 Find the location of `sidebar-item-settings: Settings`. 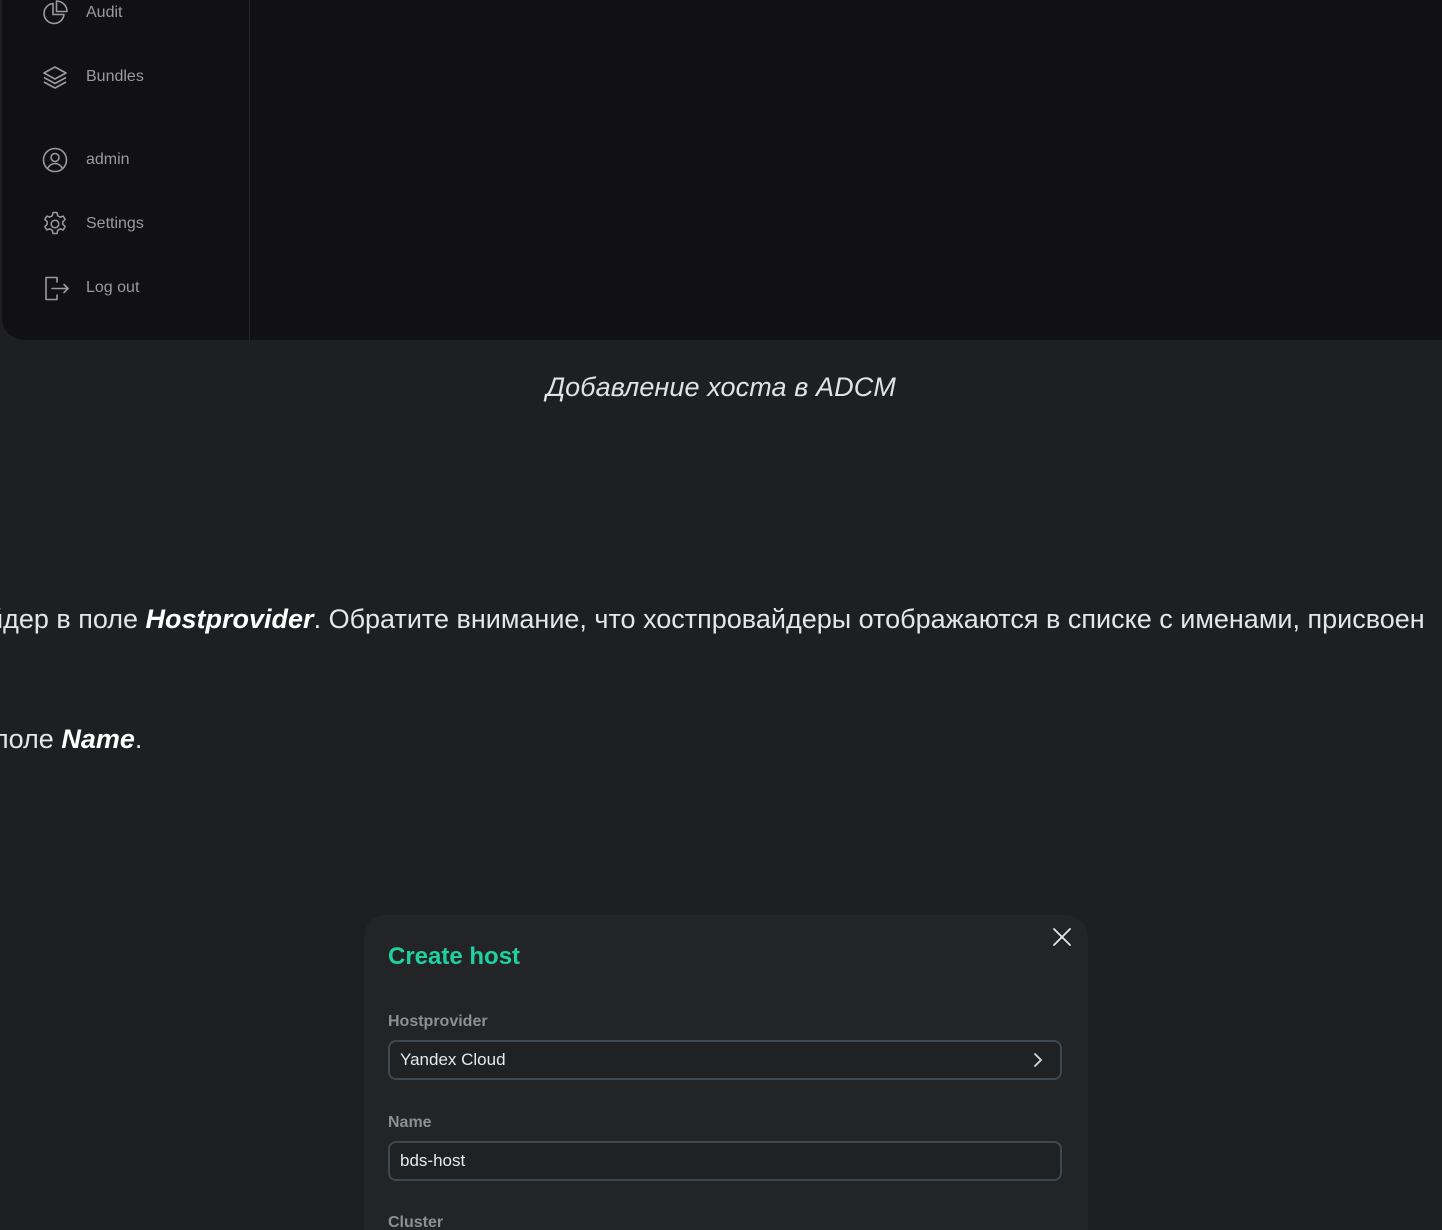

sidebar-item-settings: Settings is located at coordinates (92, 224).